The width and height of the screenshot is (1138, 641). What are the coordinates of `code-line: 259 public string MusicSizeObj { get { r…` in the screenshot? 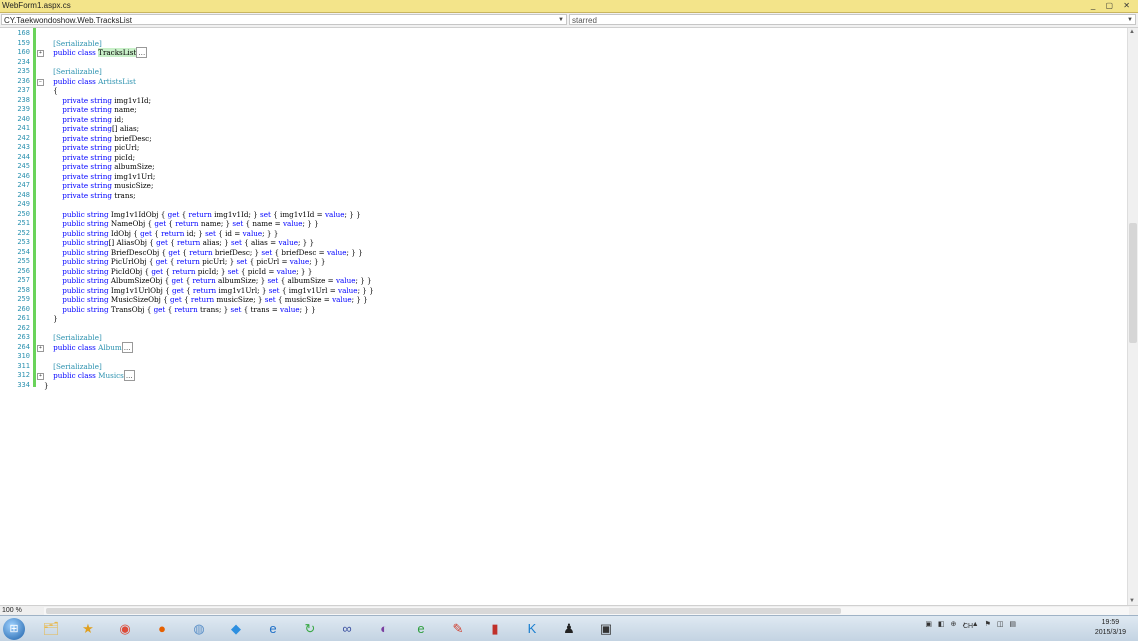 It's located at (560, 300).